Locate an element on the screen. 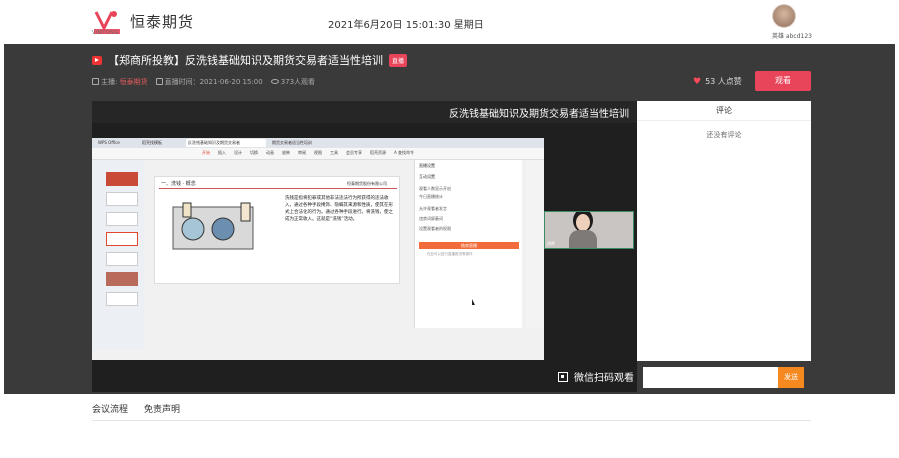 The height and width of the screenshot is (458, 899). watch-button: 观看 is located at coordinates (783, 81).